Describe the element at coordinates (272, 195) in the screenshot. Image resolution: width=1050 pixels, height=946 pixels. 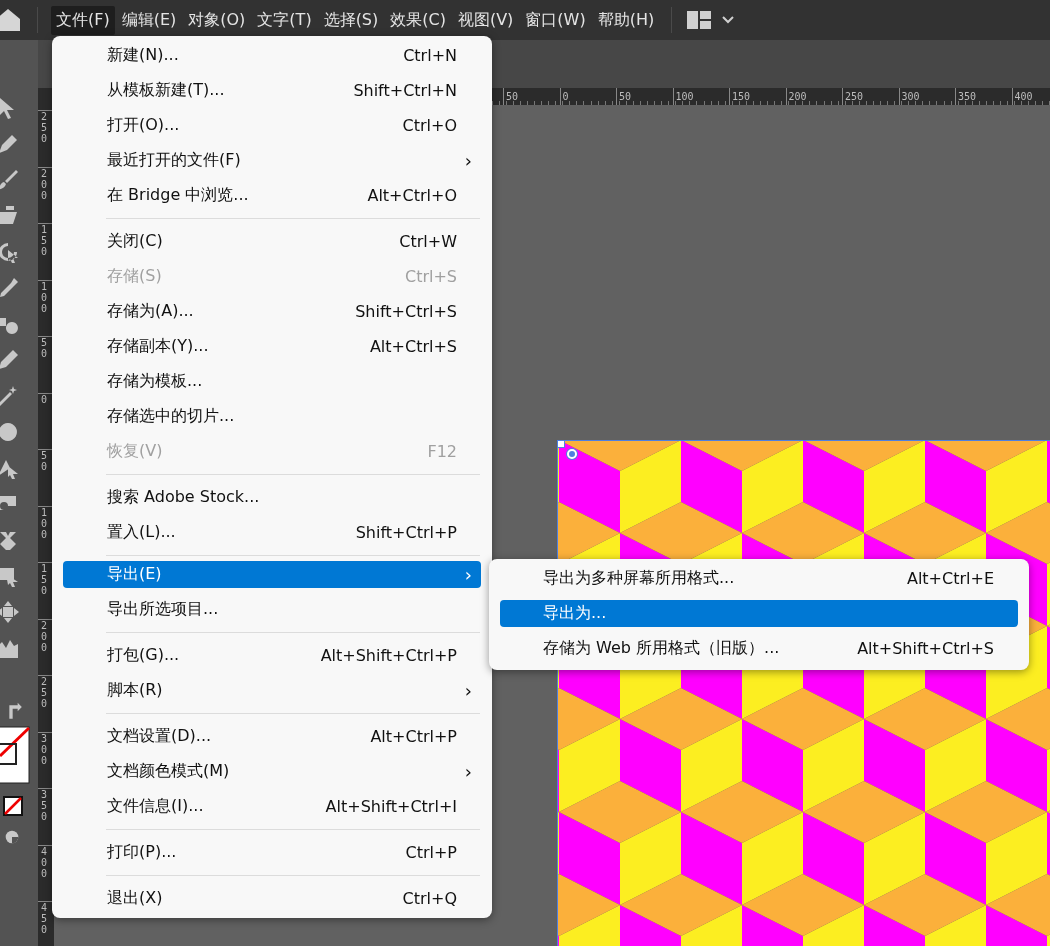
I see `menu-item: 在 Bridge 中浏览... Alt+Ctrl+O` at that location.